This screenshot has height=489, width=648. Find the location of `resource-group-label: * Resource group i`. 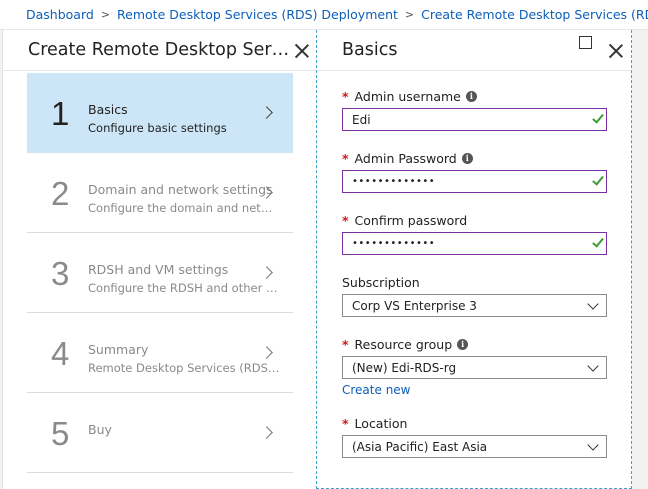

resource-group-label: * Resource group i is located at coordinates (474, 344).